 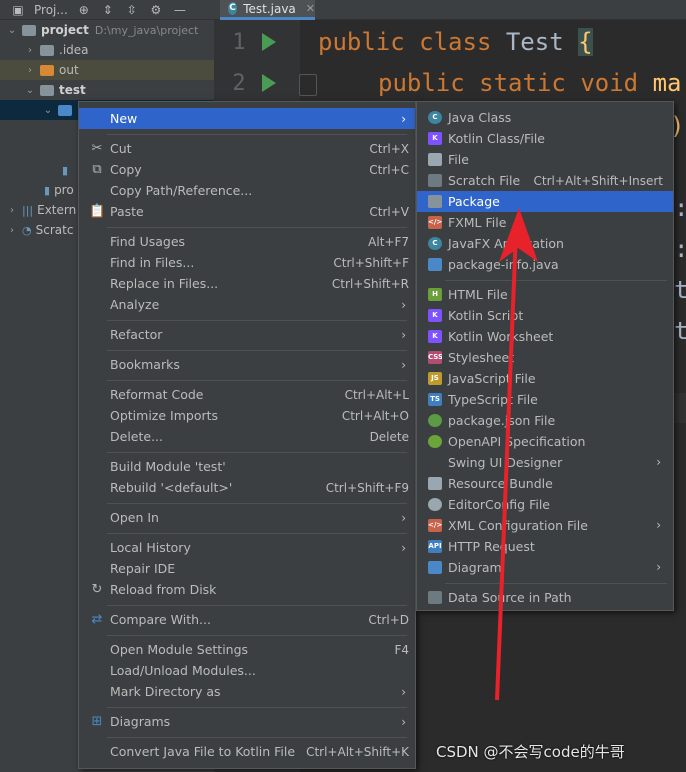 What do you see at coordinates (247, 547) in the screenshot?
I see `menu-item-local-history: Local History ›` at bounding box center [247, 547].